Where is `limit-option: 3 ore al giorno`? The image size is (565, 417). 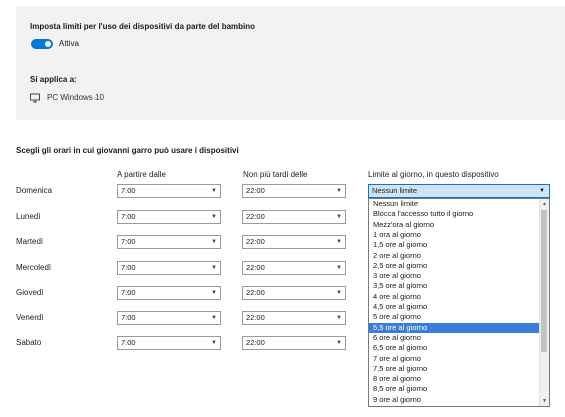 limit-option: 3 ore al giorno is located at coordinates (455, 276).